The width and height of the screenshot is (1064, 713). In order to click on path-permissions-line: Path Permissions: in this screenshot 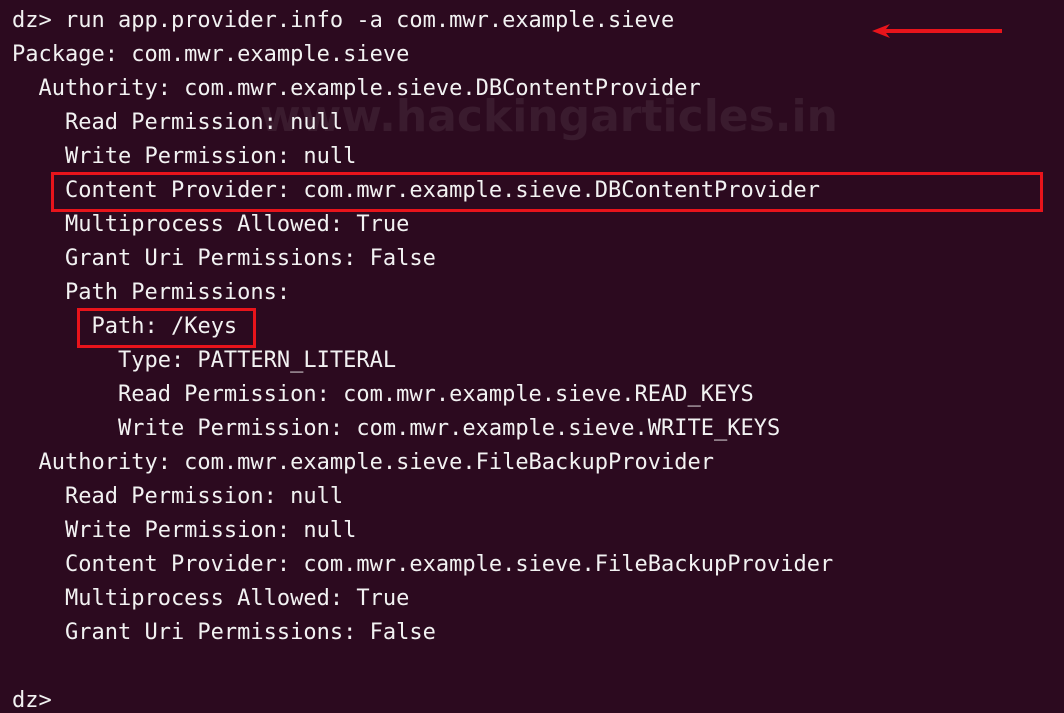, I will do `click(151, 292)`.